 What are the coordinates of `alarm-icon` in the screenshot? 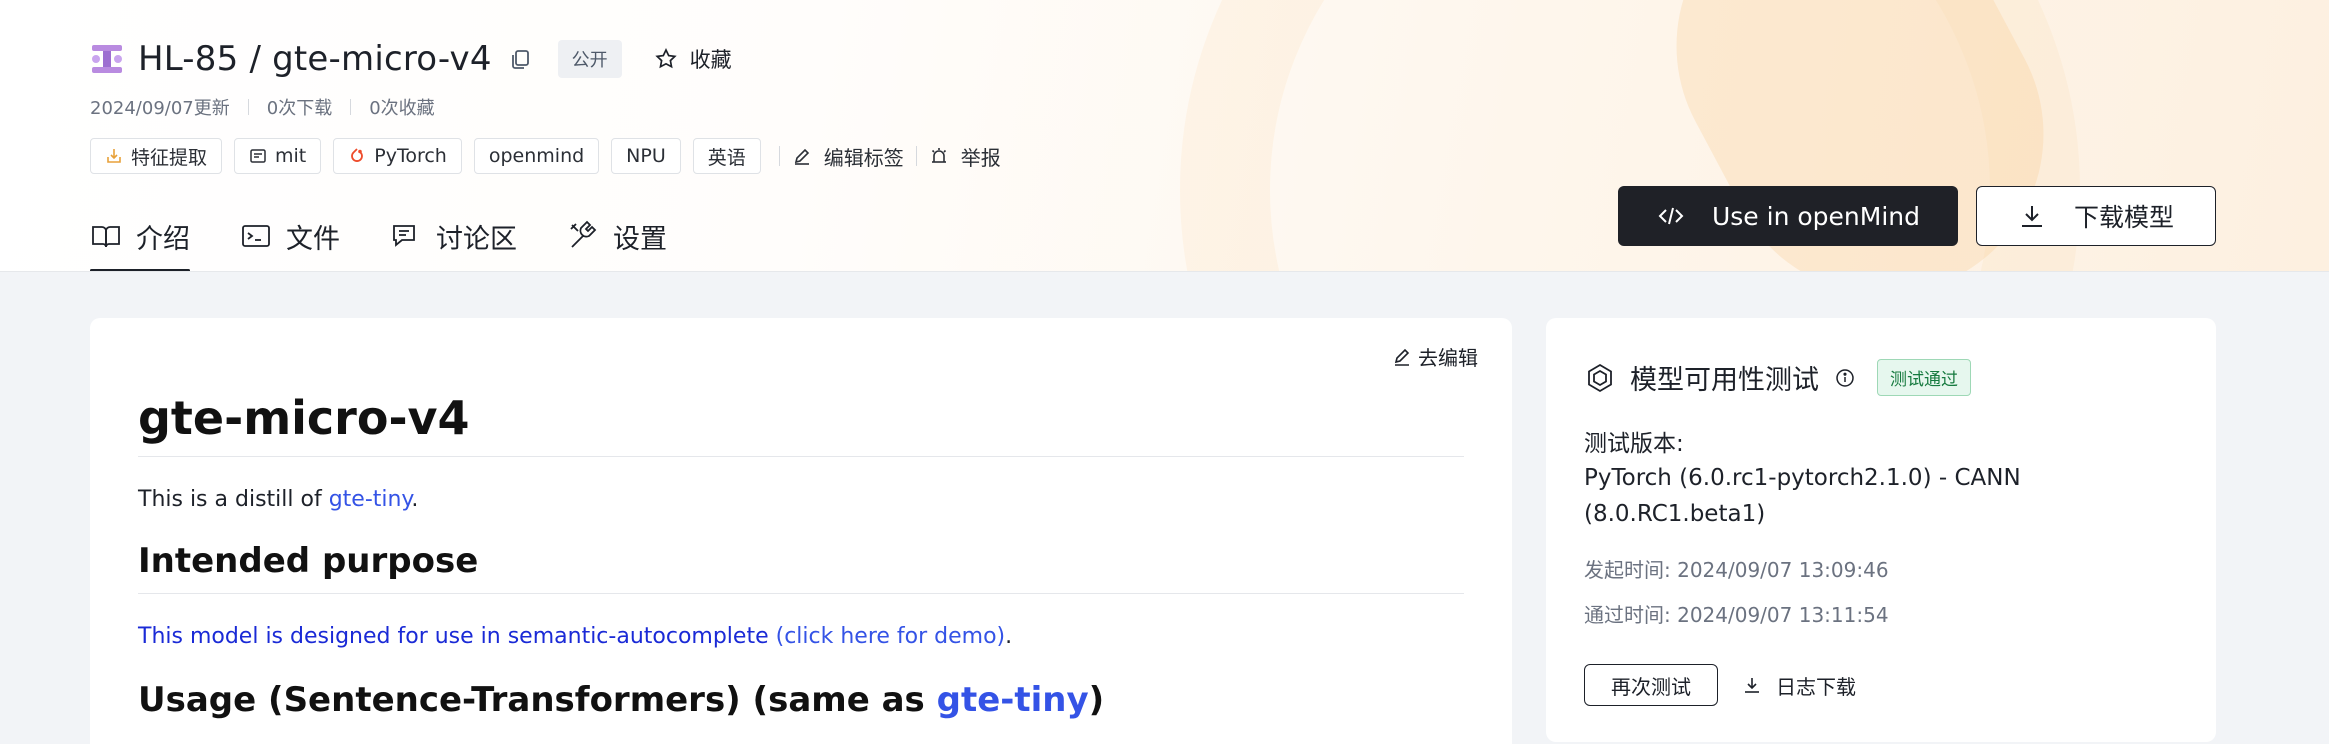 It's located at (938, 155).